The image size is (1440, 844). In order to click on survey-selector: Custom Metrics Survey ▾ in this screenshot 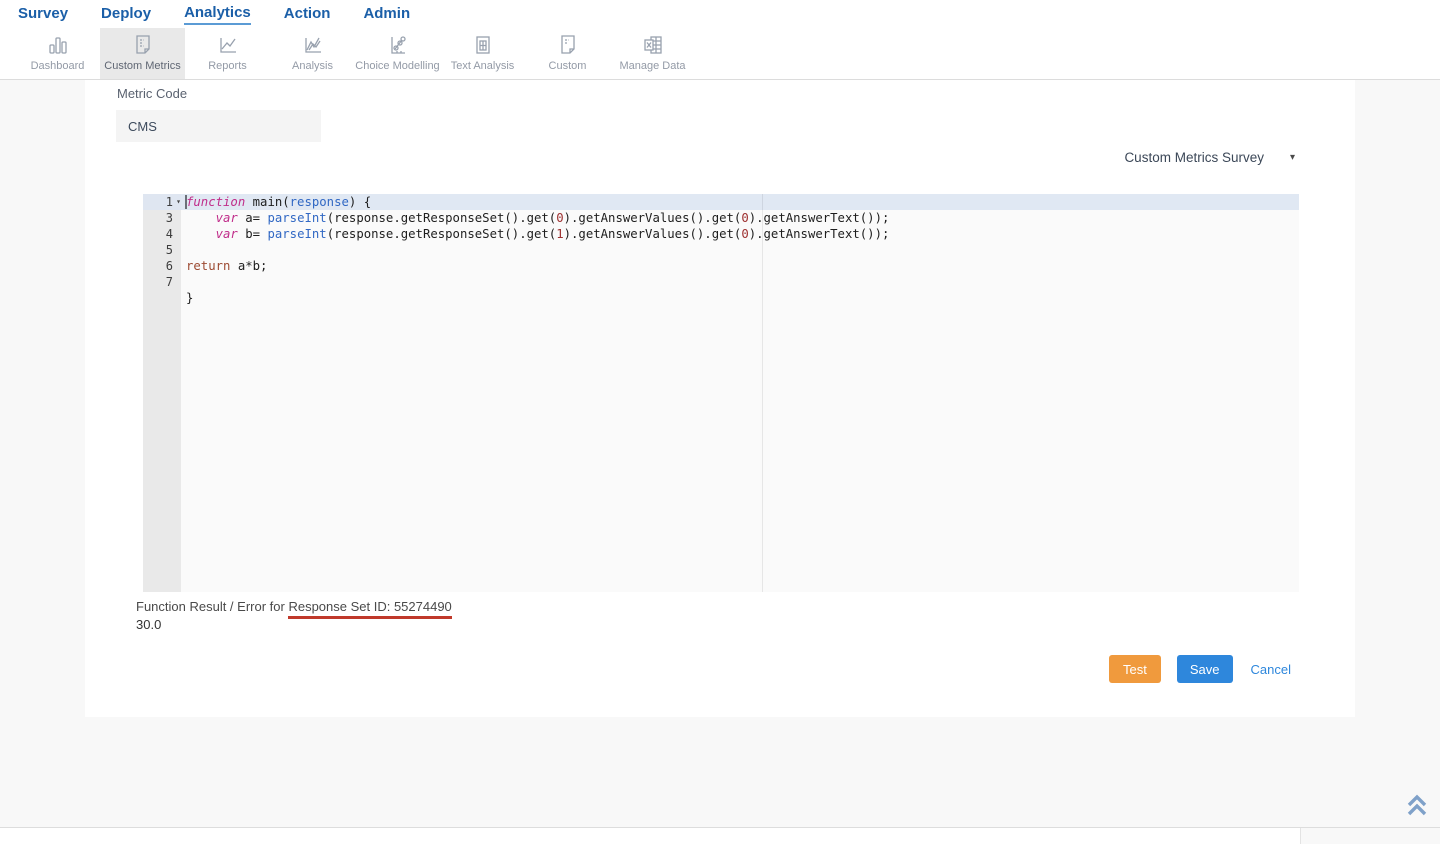, I will do `click(1209, 157)`.